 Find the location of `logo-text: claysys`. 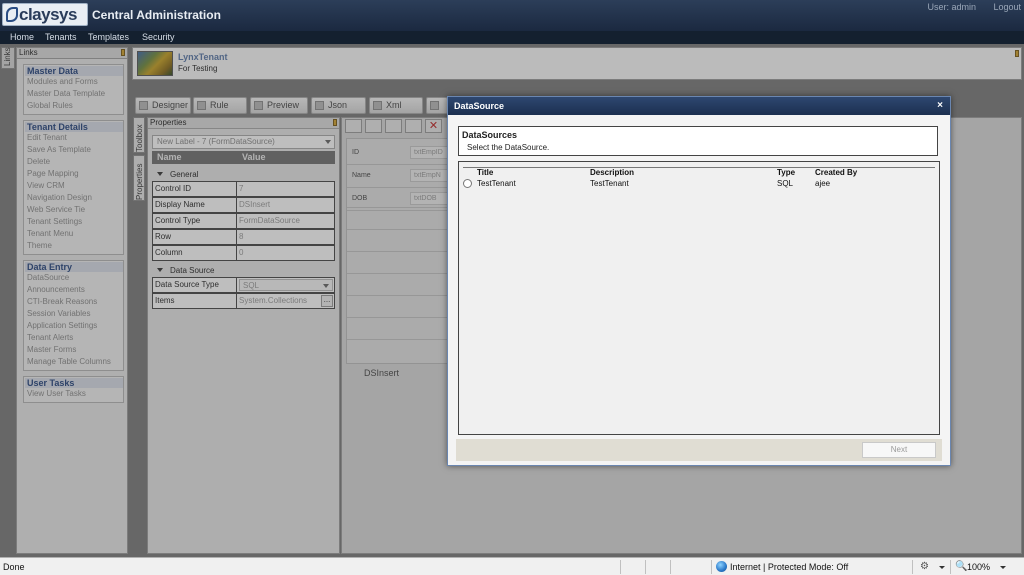

logo-text: claysys is located at coordinates (48, 14).